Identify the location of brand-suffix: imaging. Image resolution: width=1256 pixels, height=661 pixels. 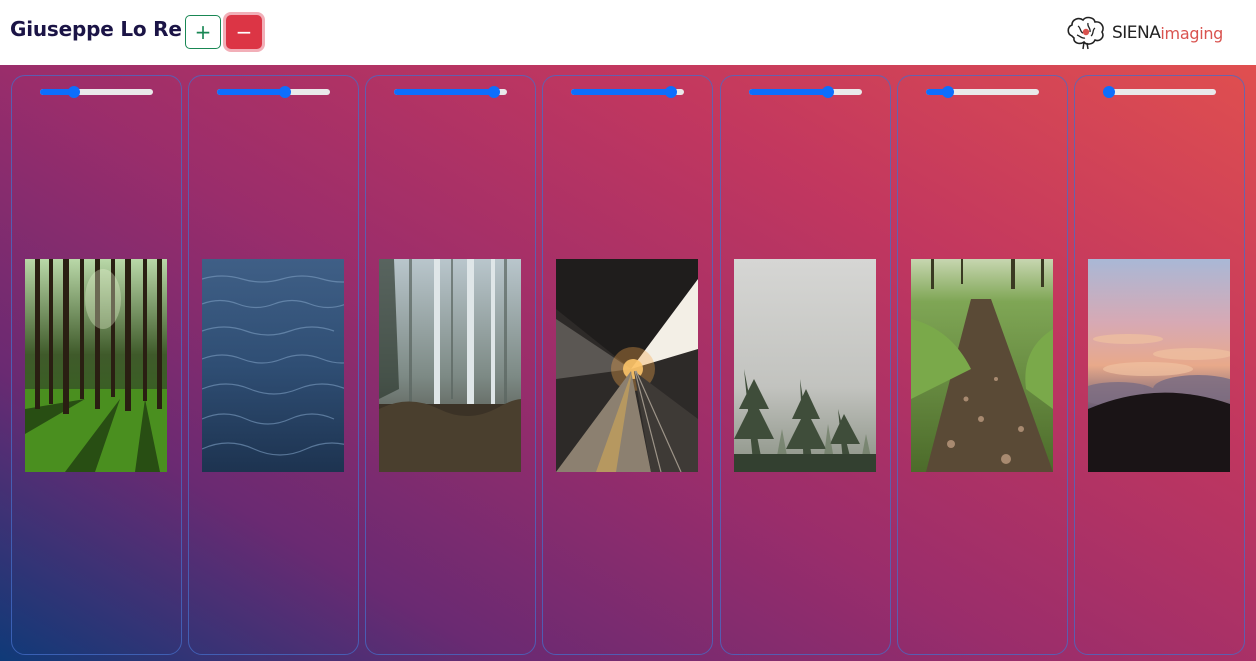
(1192, 33).